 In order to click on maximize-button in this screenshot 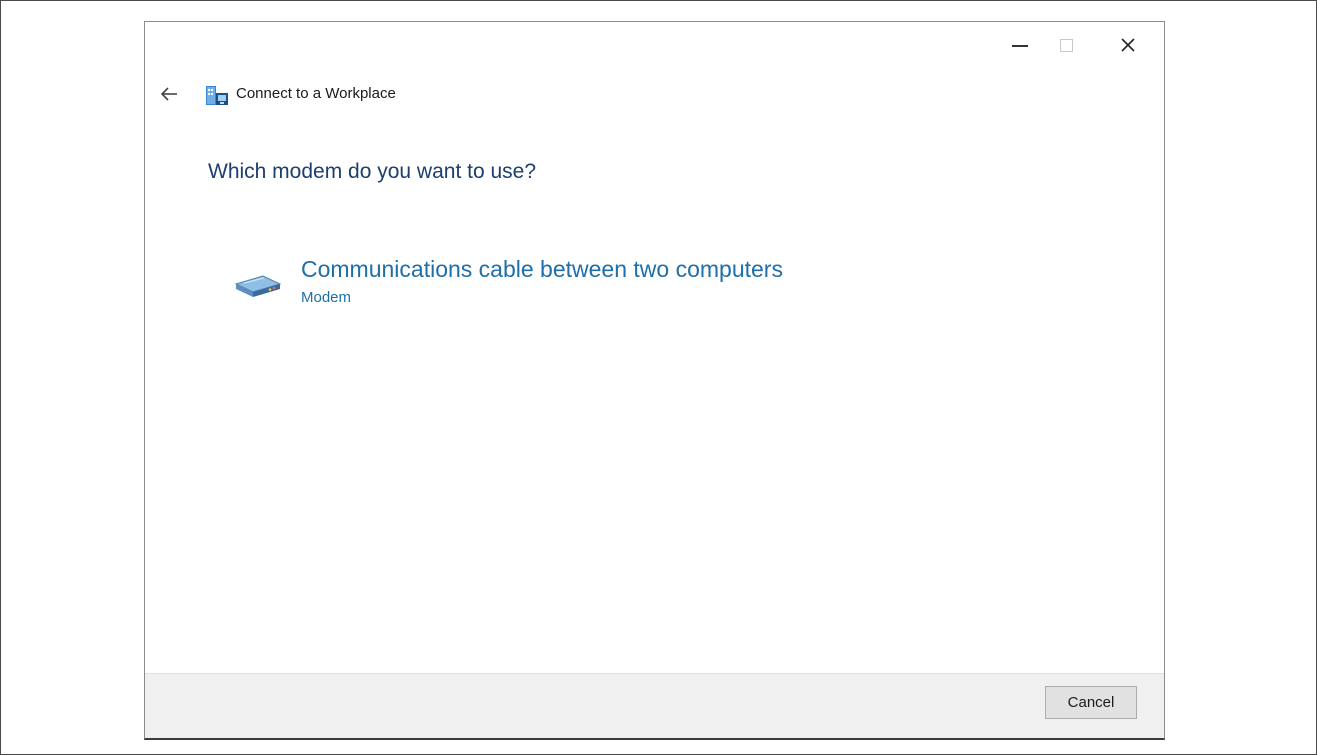, I will do `click(1066, 45)`.